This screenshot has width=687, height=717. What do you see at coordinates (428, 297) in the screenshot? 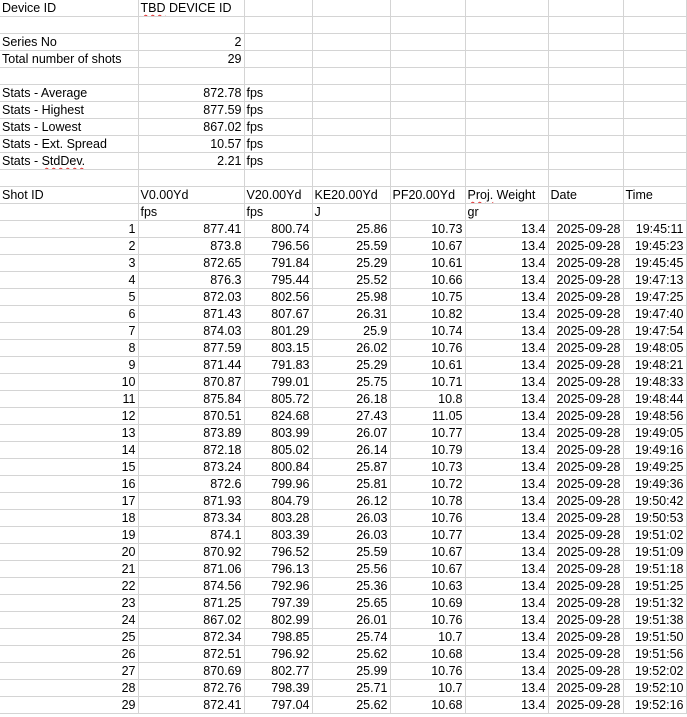
I see `data-cell: 10.75` at bounding box center [428, 297].